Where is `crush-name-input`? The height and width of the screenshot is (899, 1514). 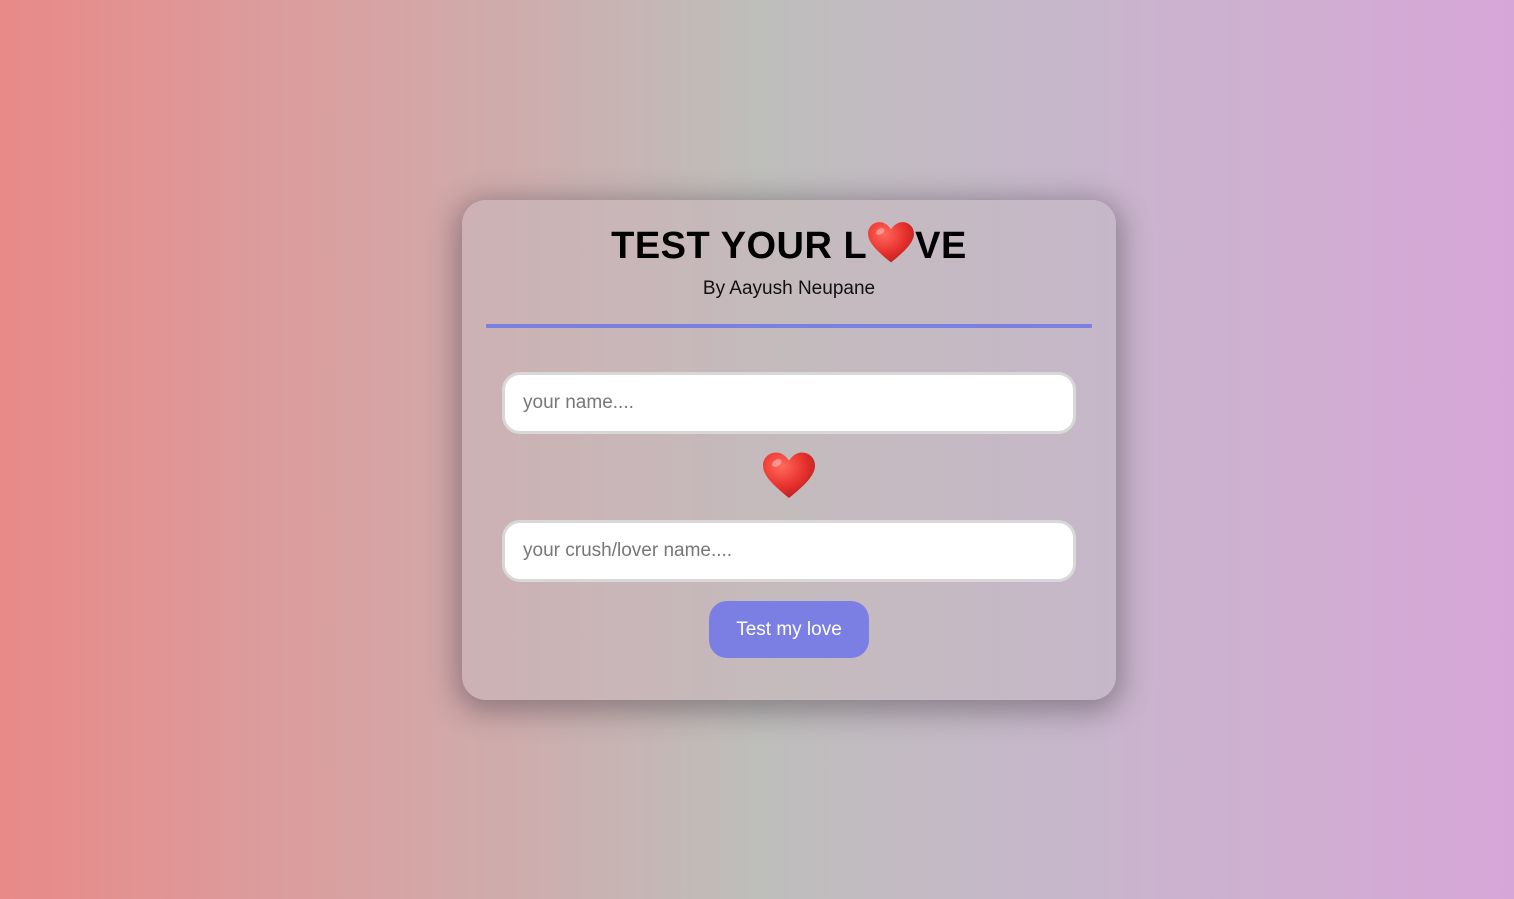
crush-name-input is located at coordinates (789, 551).